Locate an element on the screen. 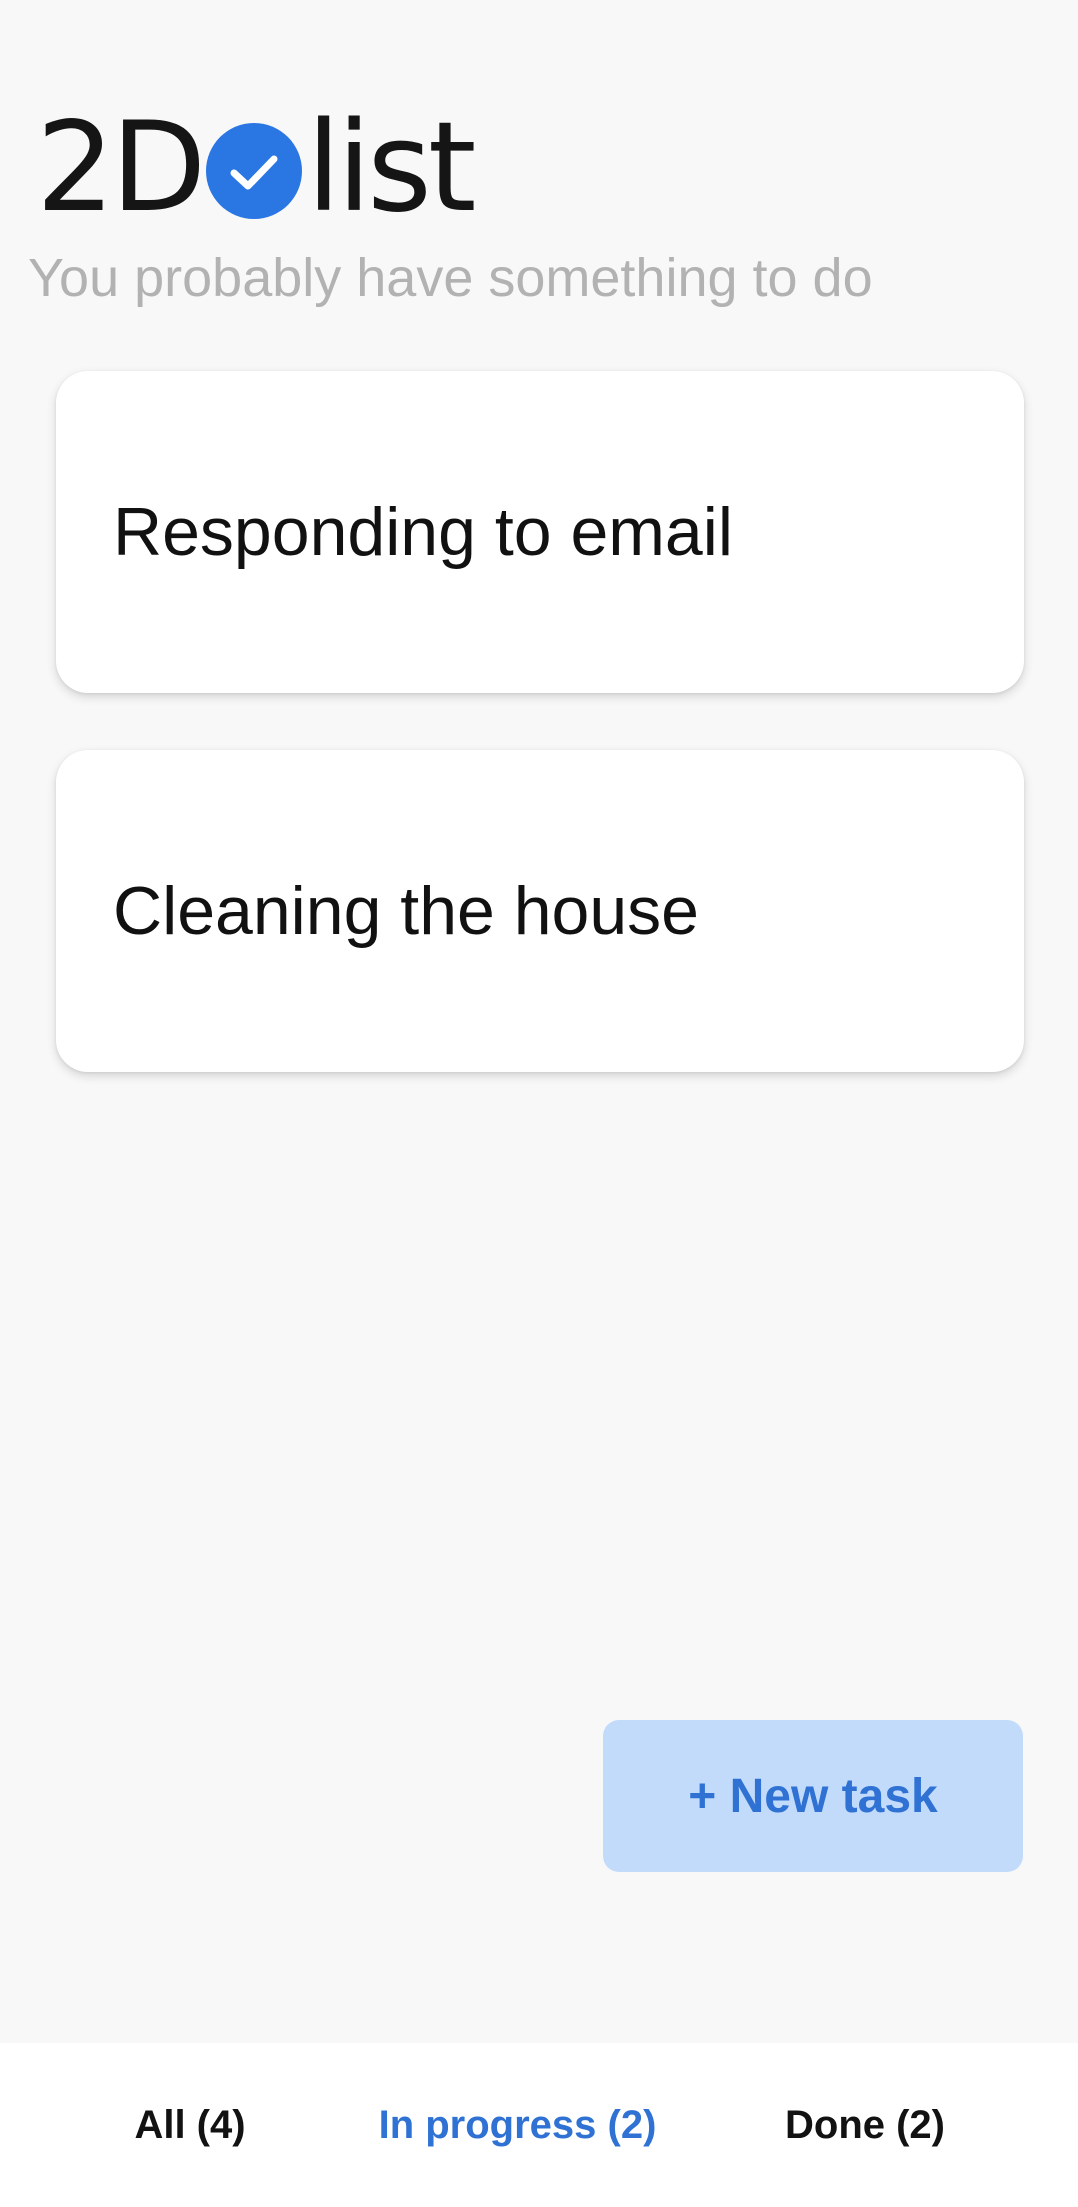 The image size is (1078, 2207). task-card: Responding to email is located at coordinates (540, 532).